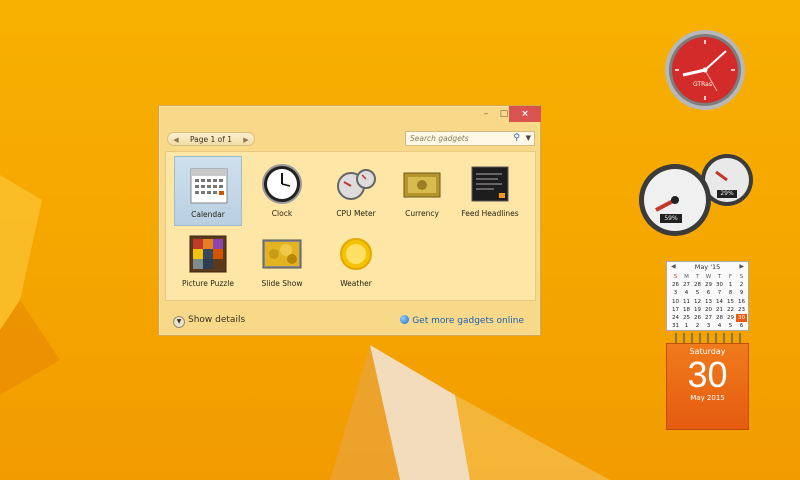 This screenshot has height=480, width=800. I want to click on gadget-label: Weather, so click(356, 283).